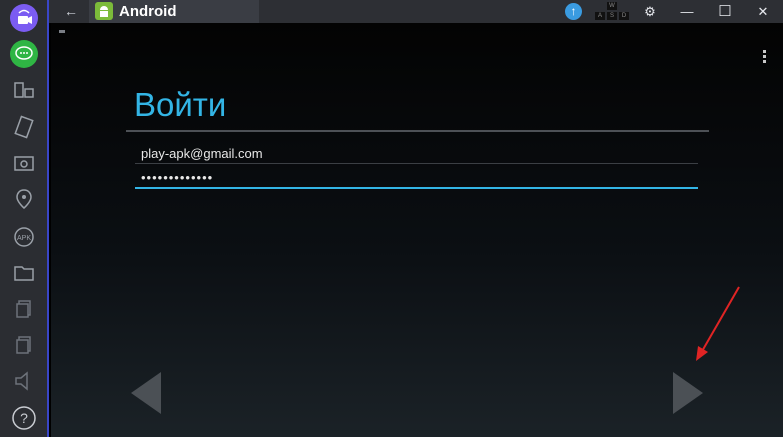 This screenshot has width=783, height=437. Describe the element at coordinates (180, 104) in the screenshot. I see `page-title: Войти` at that location.